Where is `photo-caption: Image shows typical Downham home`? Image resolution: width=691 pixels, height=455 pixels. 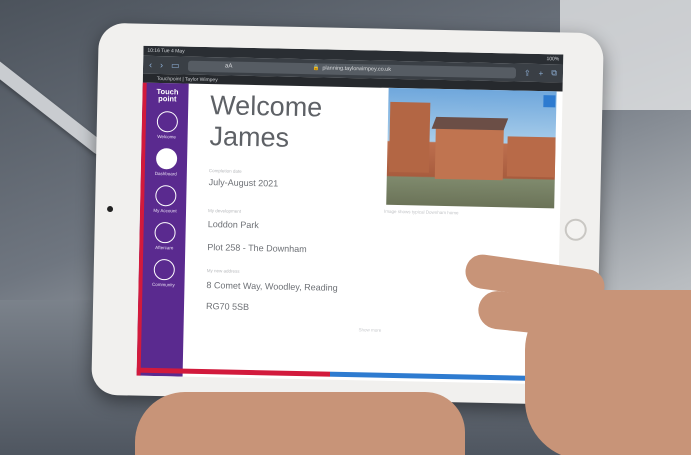
photo-caption: Image shows typical Downham home is located at coordinates (421, 212).